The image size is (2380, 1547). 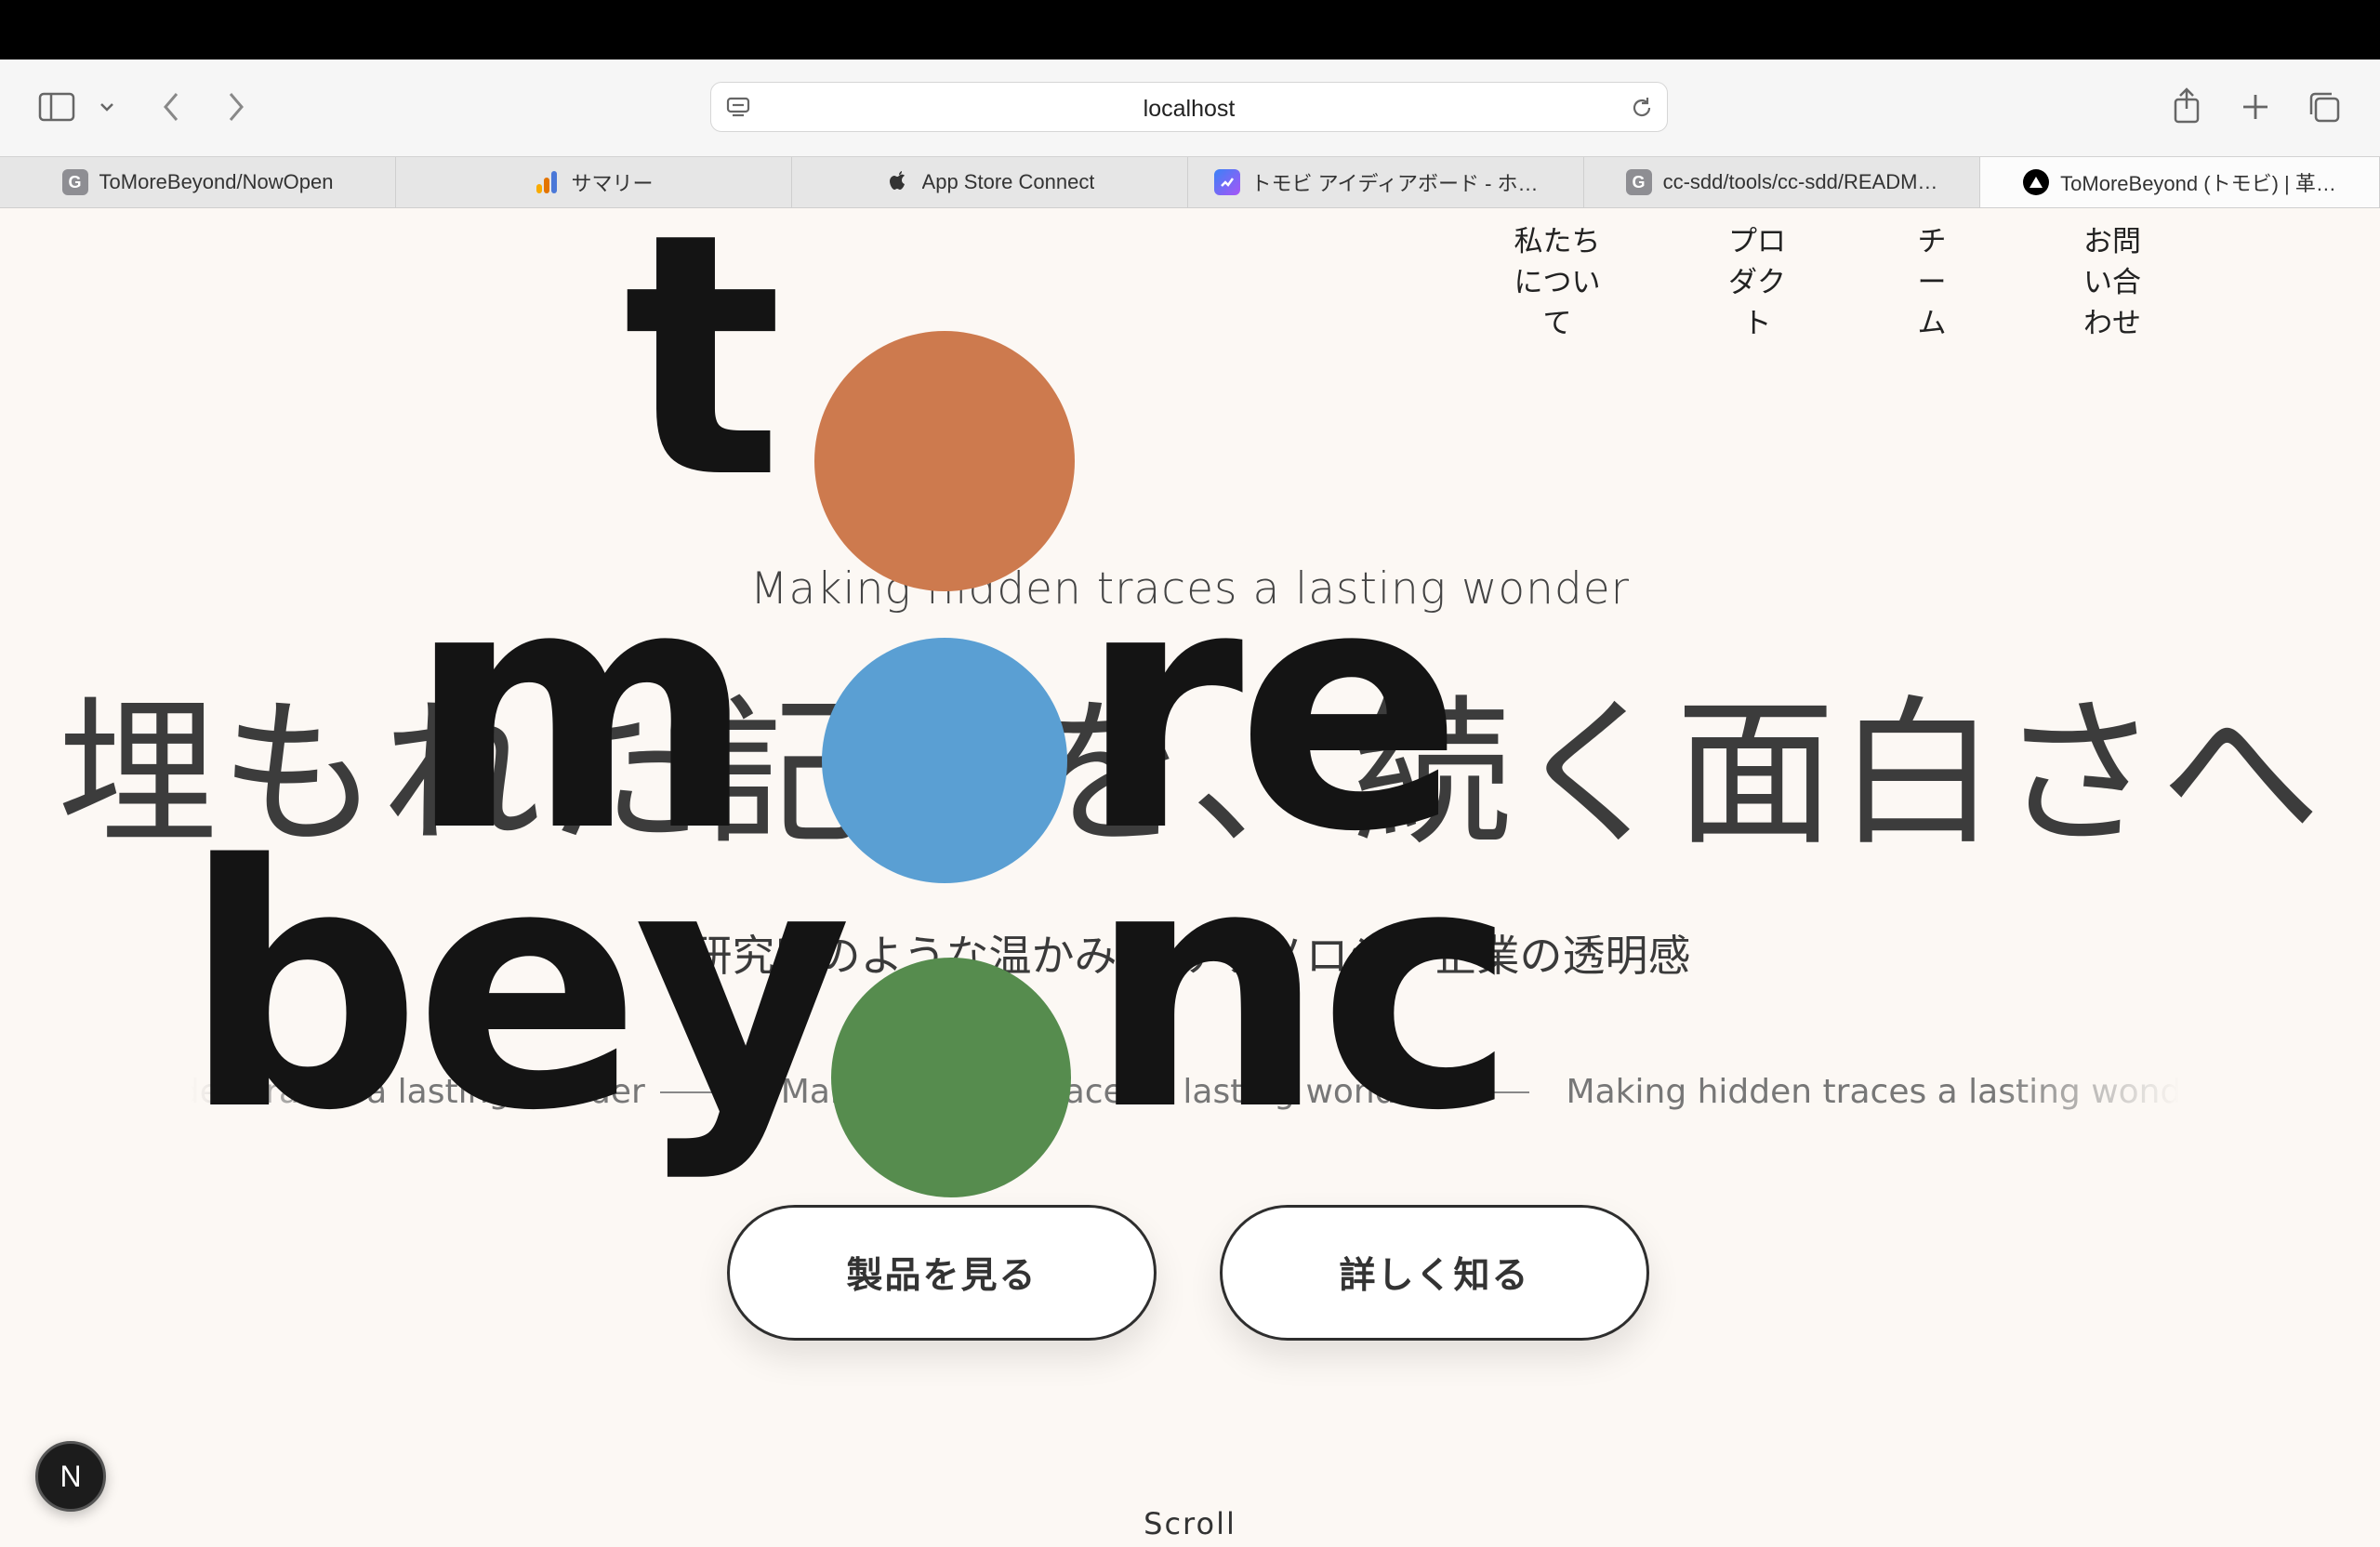 What do you see at coordinates (942, 1273) in the screenshot?
I see `view-products-button: 製品を見る` at bounding box center [942, 1273].